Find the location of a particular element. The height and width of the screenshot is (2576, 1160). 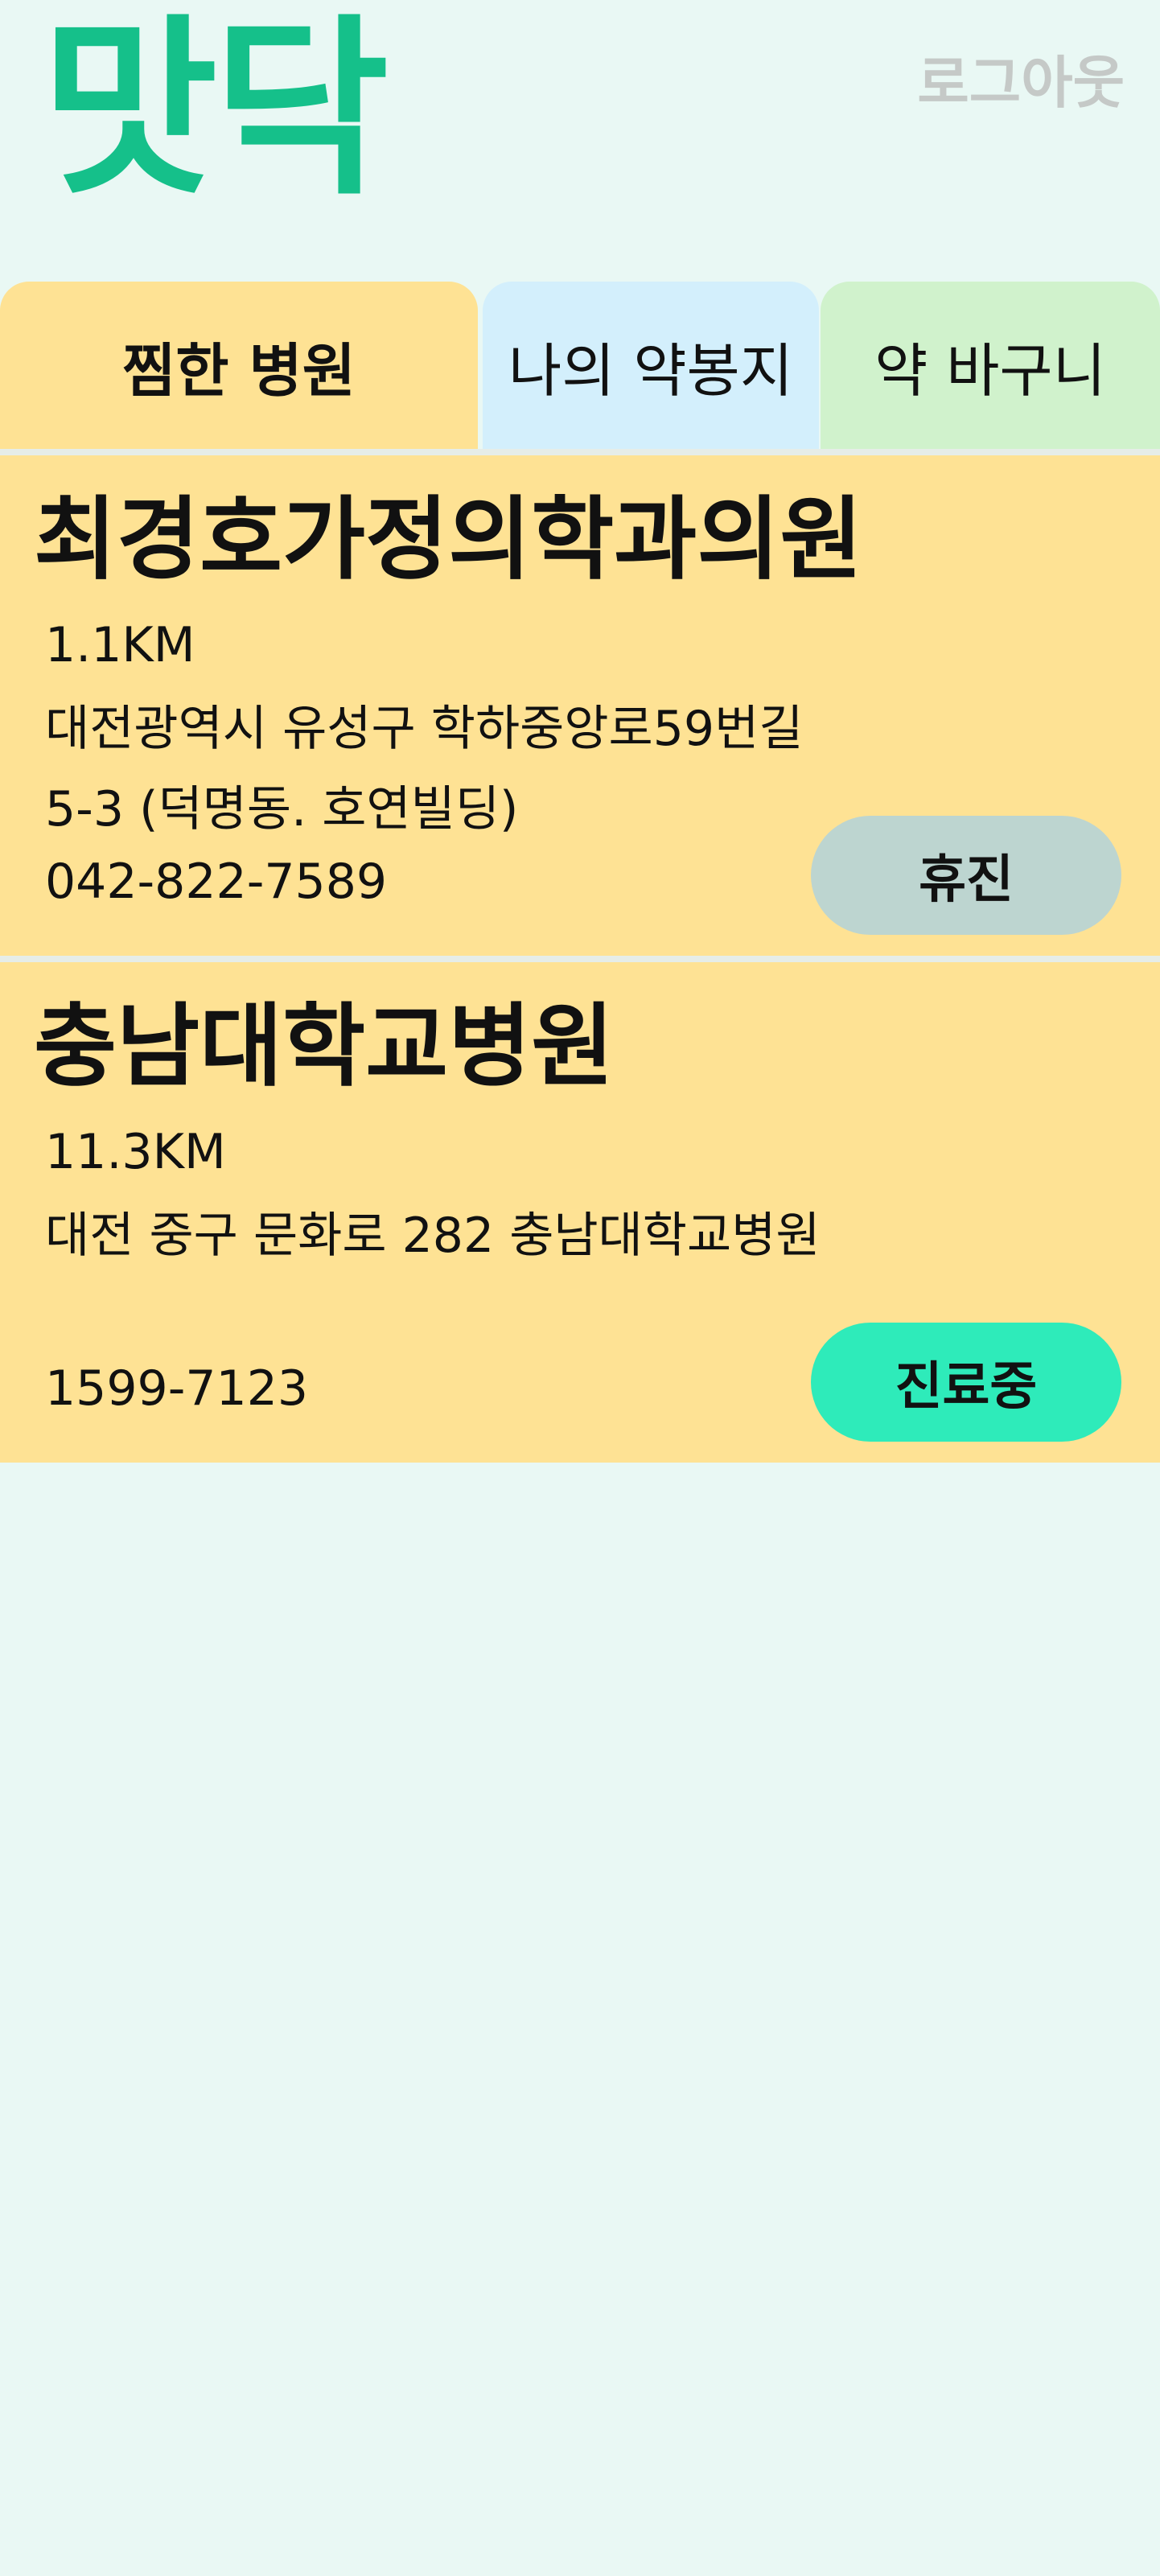

logout-button: 로그아웃 is located at coordinates (1021, 83).